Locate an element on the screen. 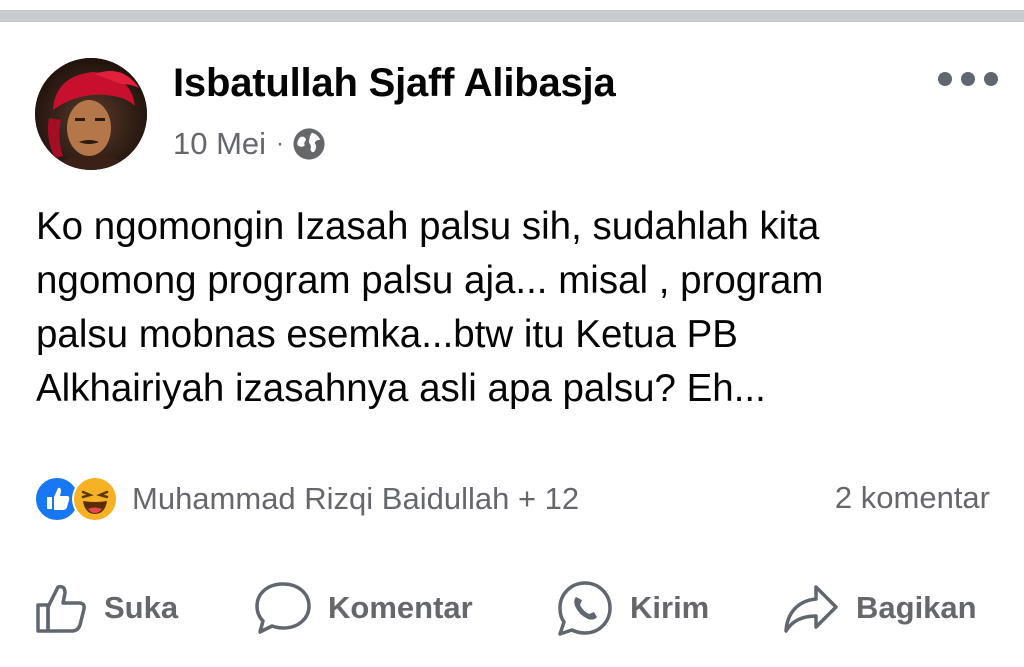  share-label: Bagikan is located at coordinates (916, 607).